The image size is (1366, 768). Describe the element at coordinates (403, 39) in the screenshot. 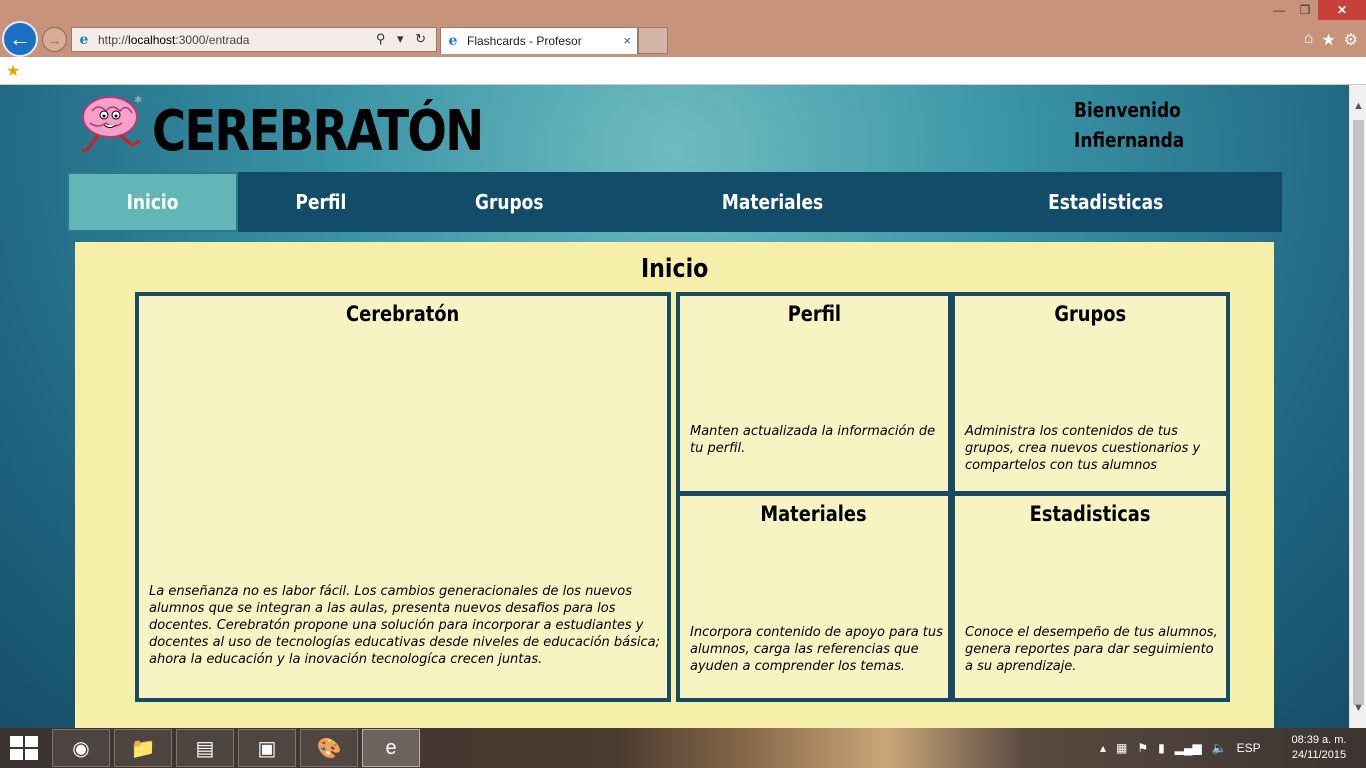

I see `address-tools-icons: ⚲ ▾ ↻` at that location.